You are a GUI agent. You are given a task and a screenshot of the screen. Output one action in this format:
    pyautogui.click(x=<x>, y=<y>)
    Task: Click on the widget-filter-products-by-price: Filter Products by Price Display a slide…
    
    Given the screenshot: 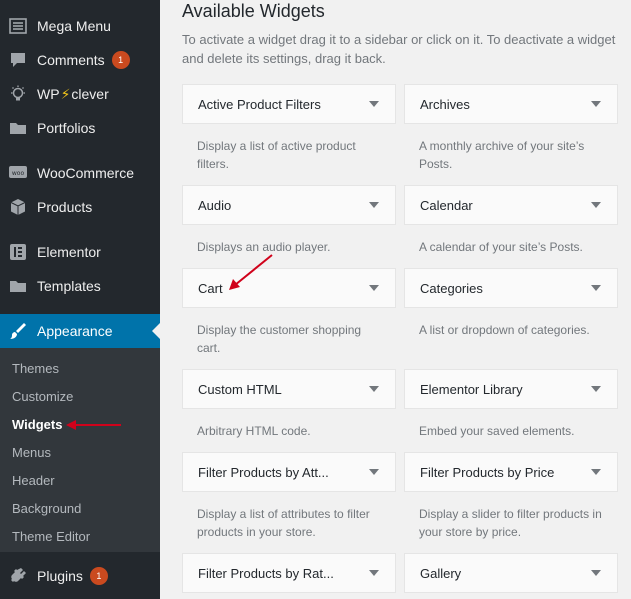 What is the action you would take?
    pyautogui.click(x=511, y=496)
    